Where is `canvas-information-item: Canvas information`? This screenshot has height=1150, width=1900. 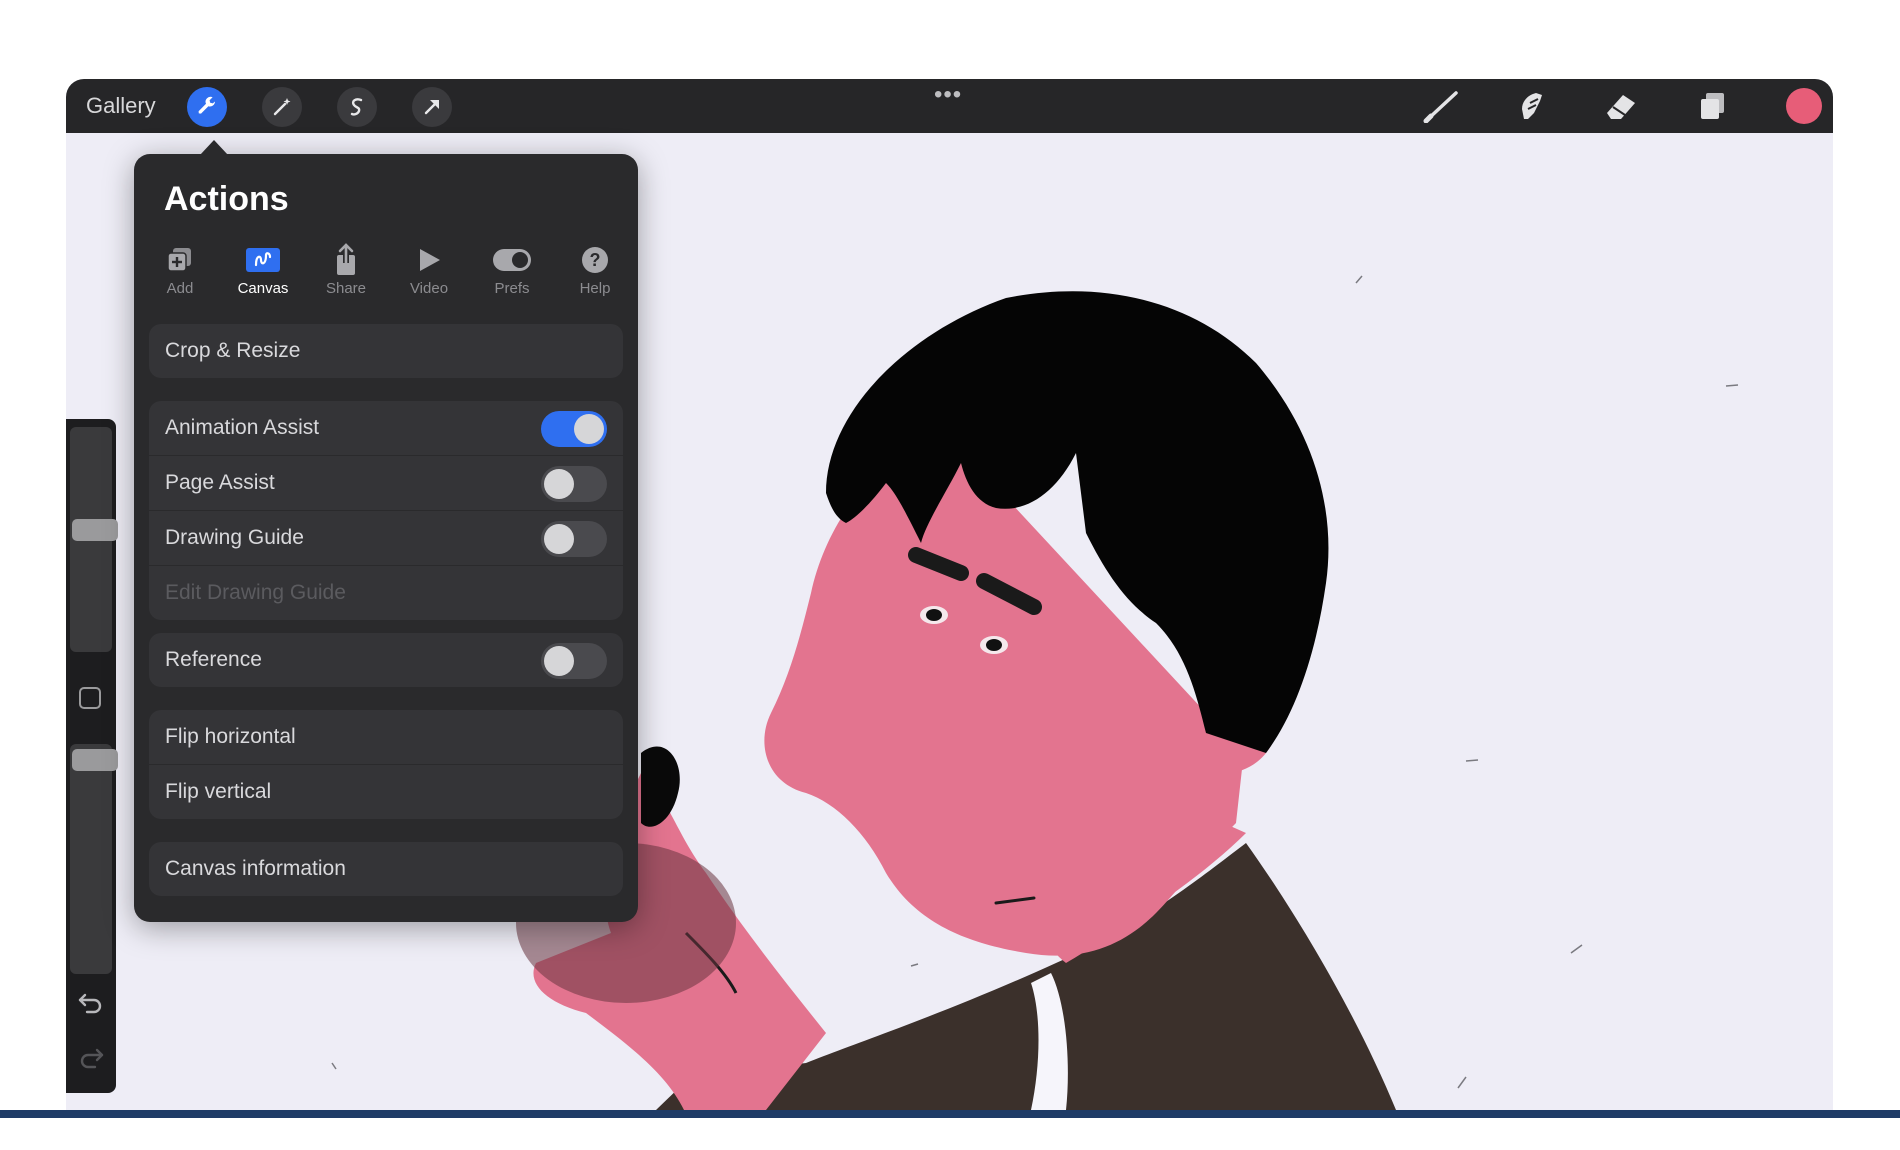 canvas-information-item: Canvas information is located at coordinates (386, 869).